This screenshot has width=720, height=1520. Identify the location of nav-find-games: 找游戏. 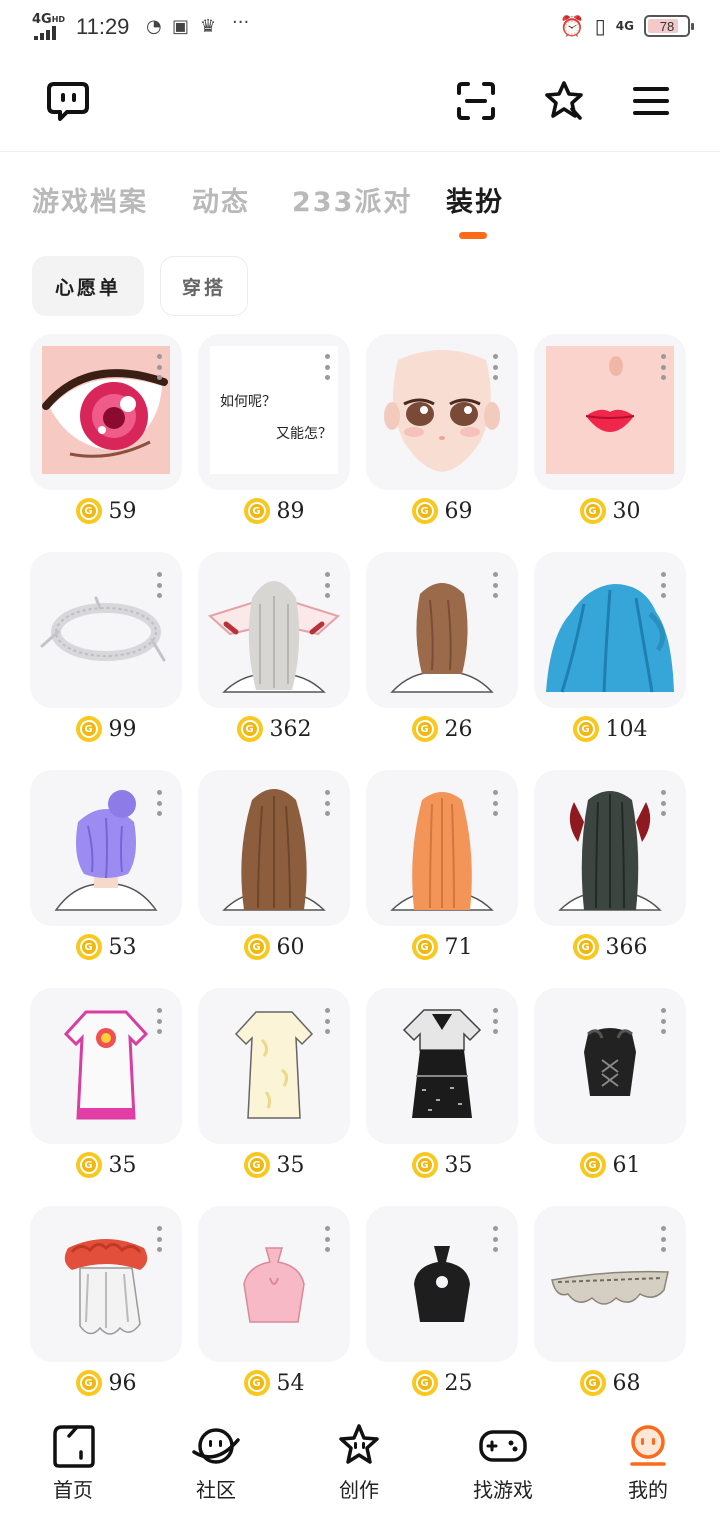
(503, 1467).